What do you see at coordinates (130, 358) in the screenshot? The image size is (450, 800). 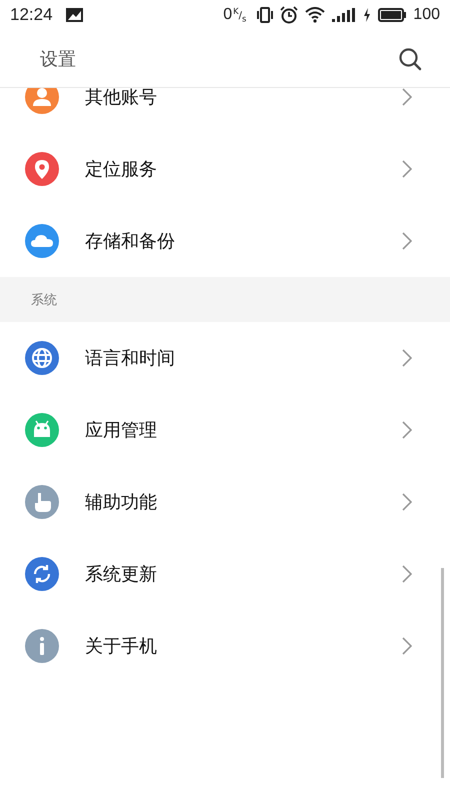 I see `item-label: 语言和时间` at bounding box center [130, 358].